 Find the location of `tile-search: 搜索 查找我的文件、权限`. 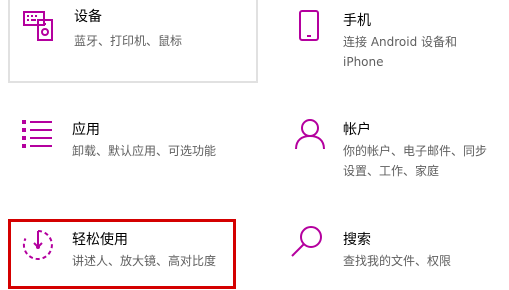

tile-search: 搜索 查找我的文件、权限 is located at coordinates (392, 254).